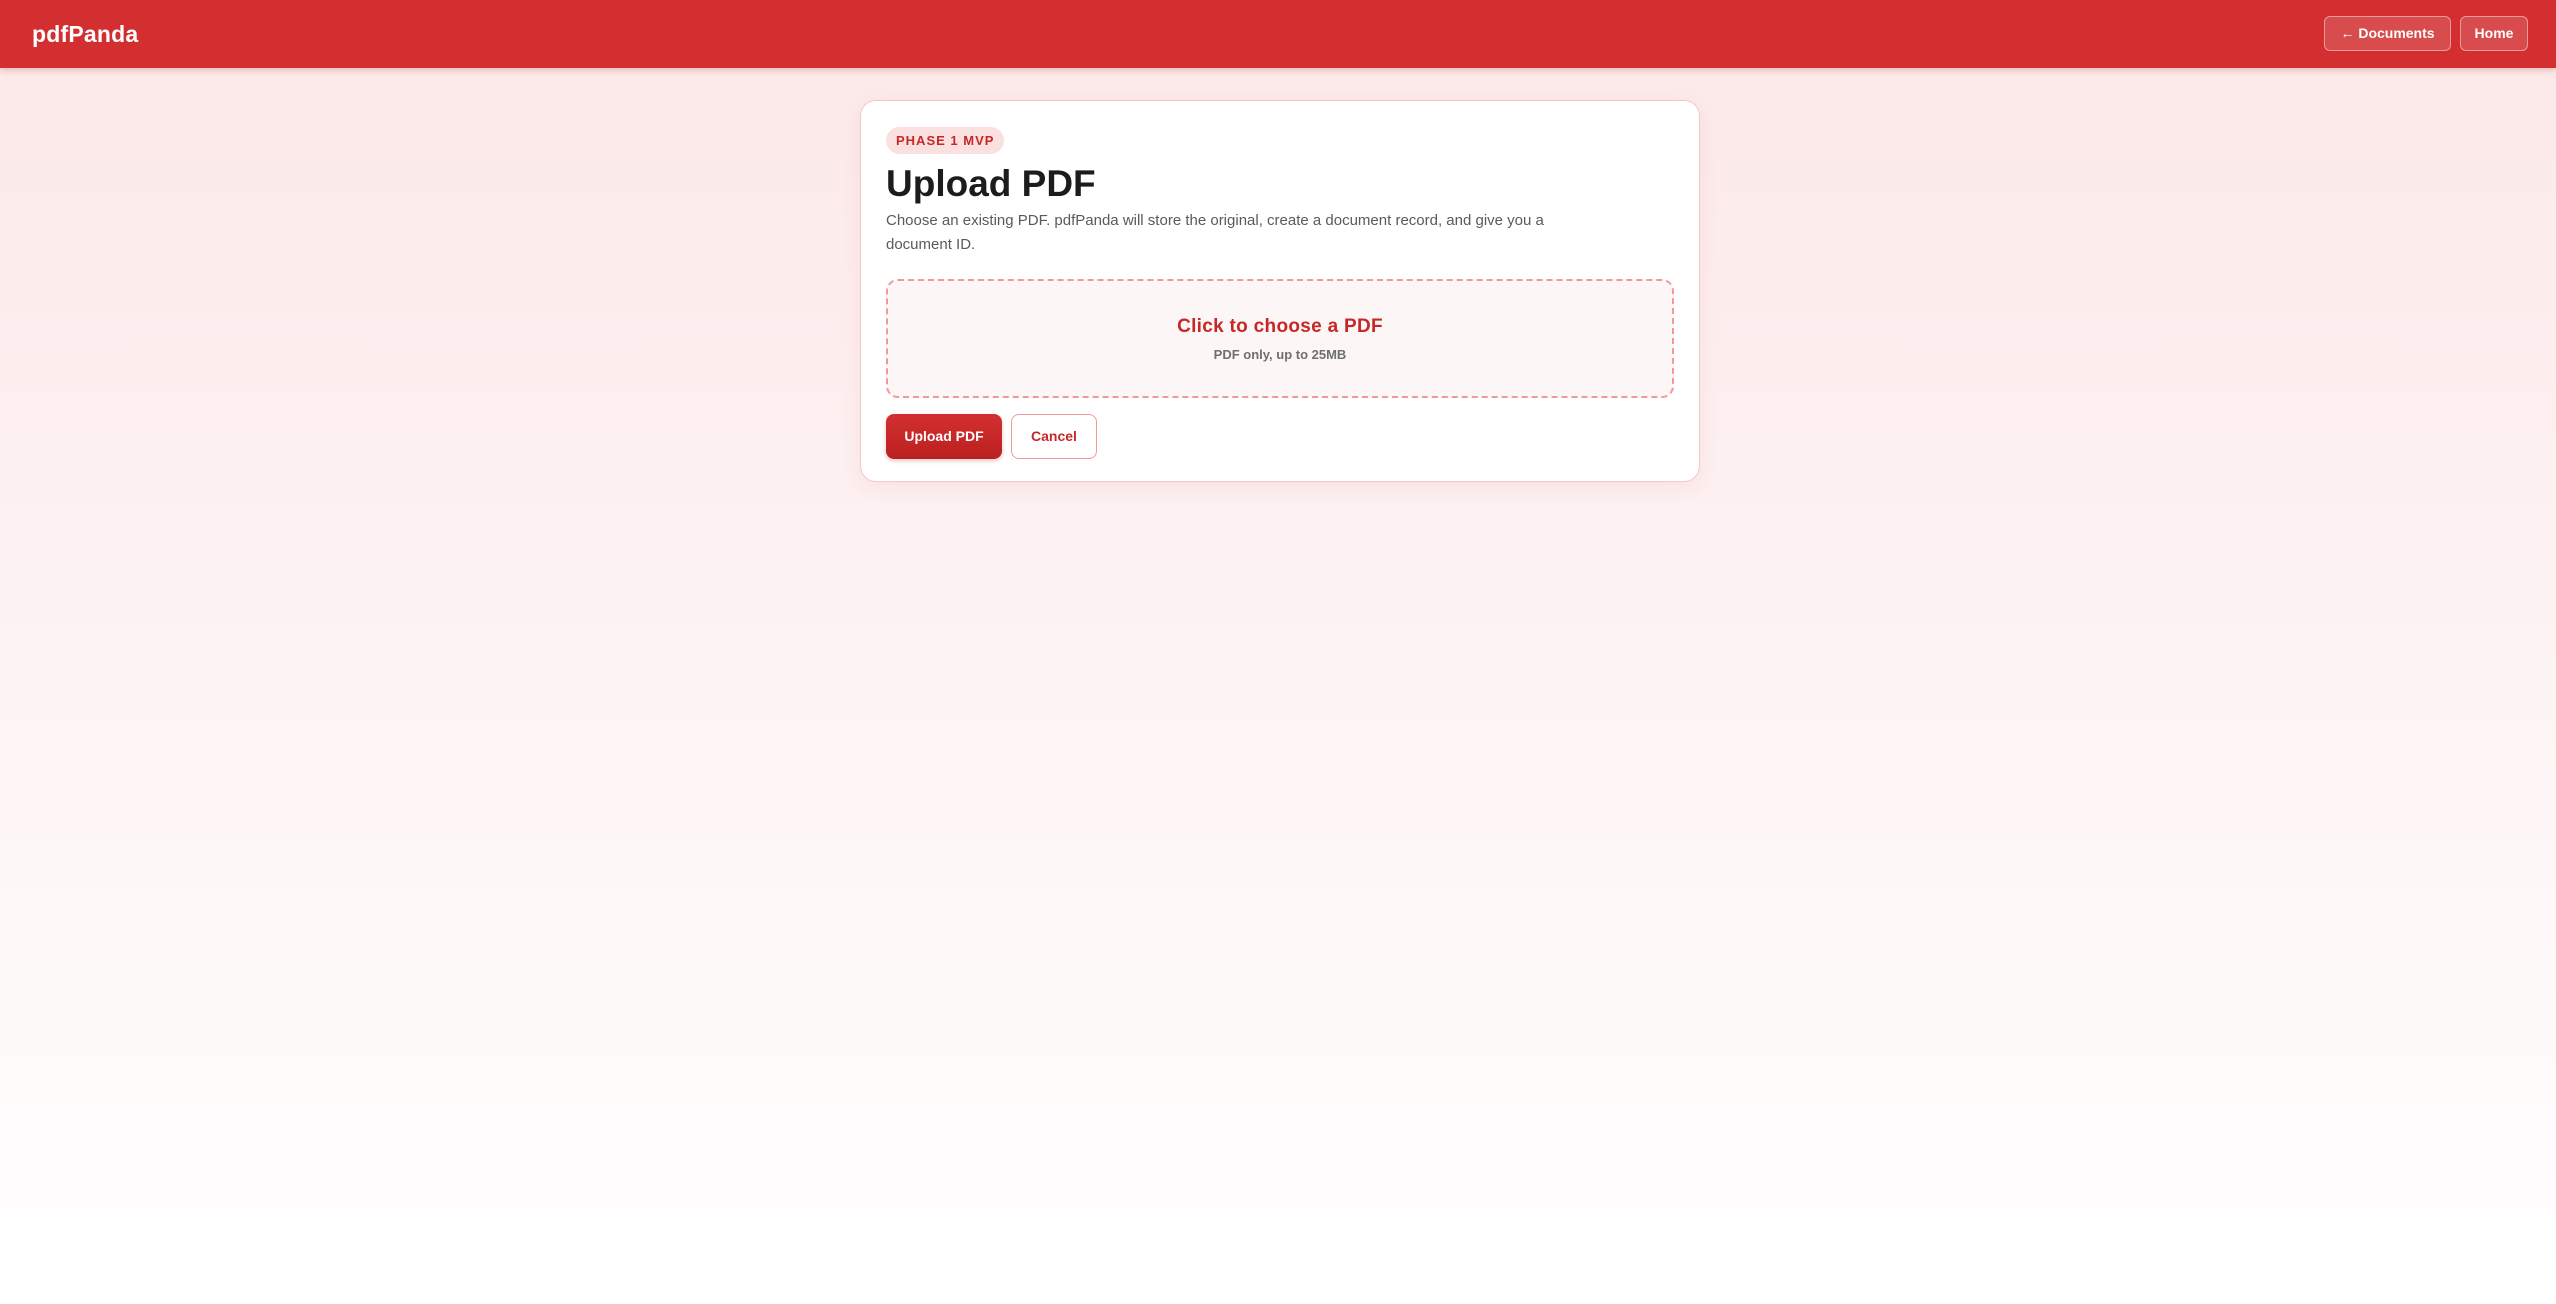 This screenshot has width=2556, height=1304. Describe the element at coordinates (85, 34) in the screenshot. I see `app-logo: pdfPanda` at that location.